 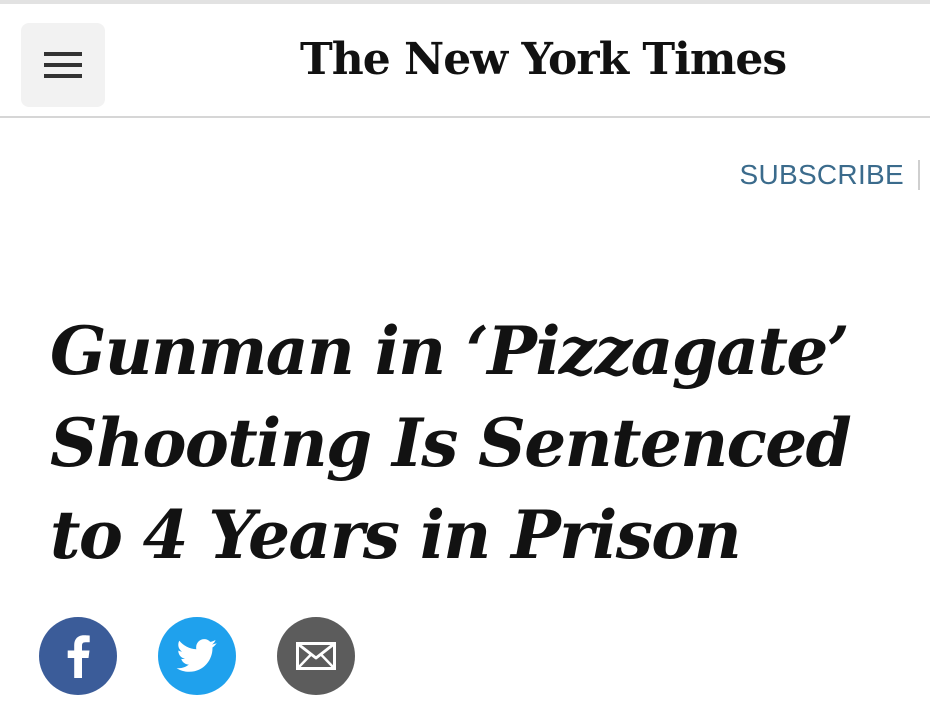 What do you see at coordinates (821, 175) in the screenshot?
I see `subscribe-link: SUBSCRIBE` at bounding box center [821, 175].